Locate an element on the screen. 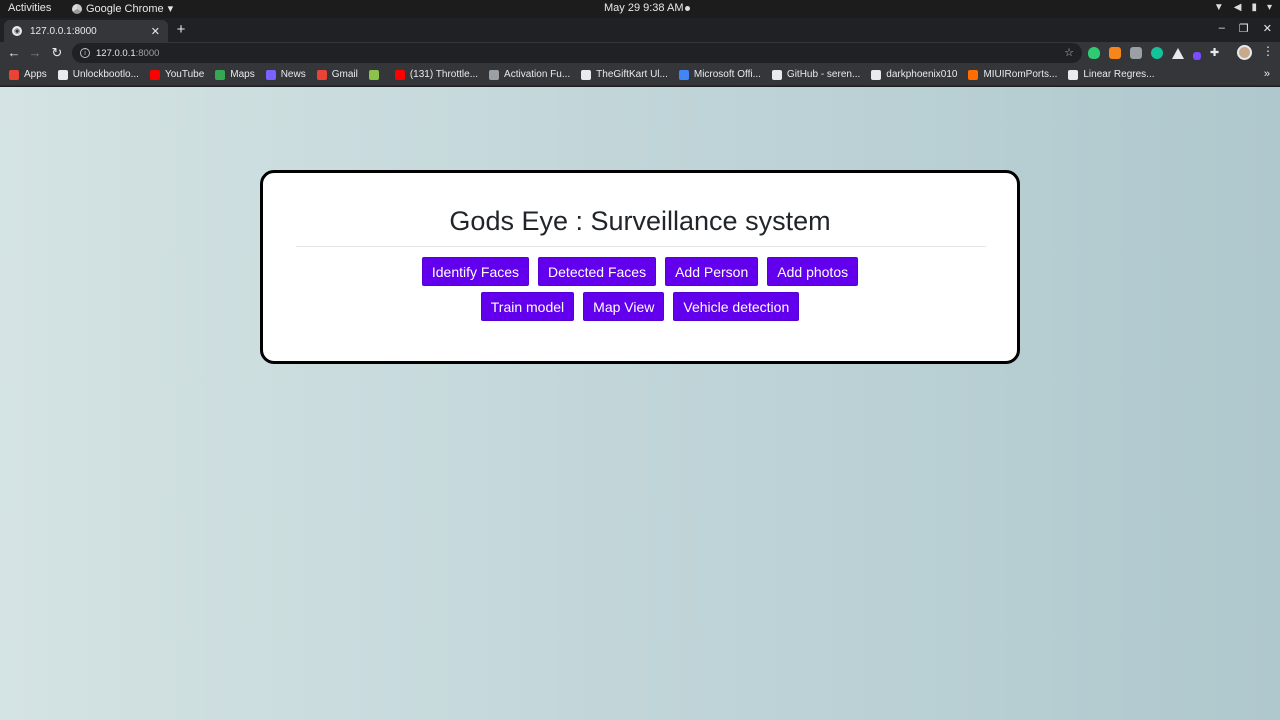 This screenshot has height=720, width=1280. bookmark-item: Gmail is located at coordinates (337, 74).